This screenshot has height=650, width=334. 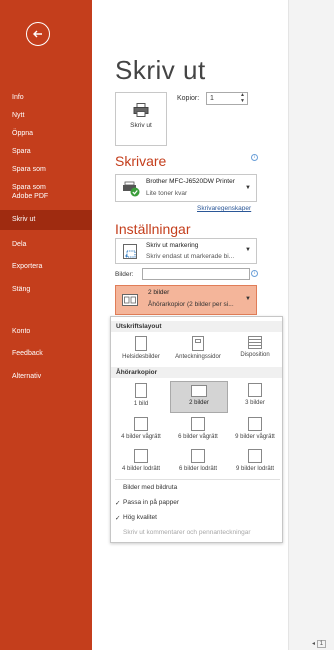 What do you see at coordinates (224, 208) in the screenshot?
I see `printer-properties-link: Skrivaregenskaper` at bounding box center [224, 208].